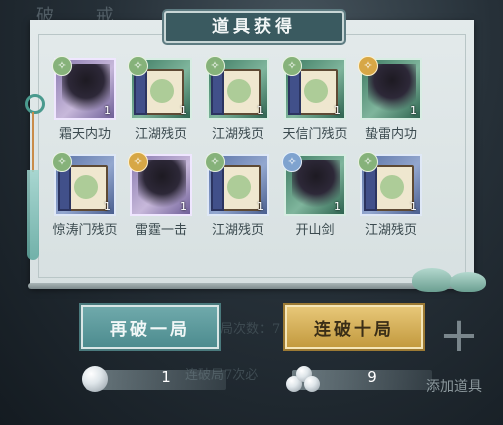  Describe the element at coordinates (357, 379) in the screenshot. I see `ten-cost: 9` at that location.